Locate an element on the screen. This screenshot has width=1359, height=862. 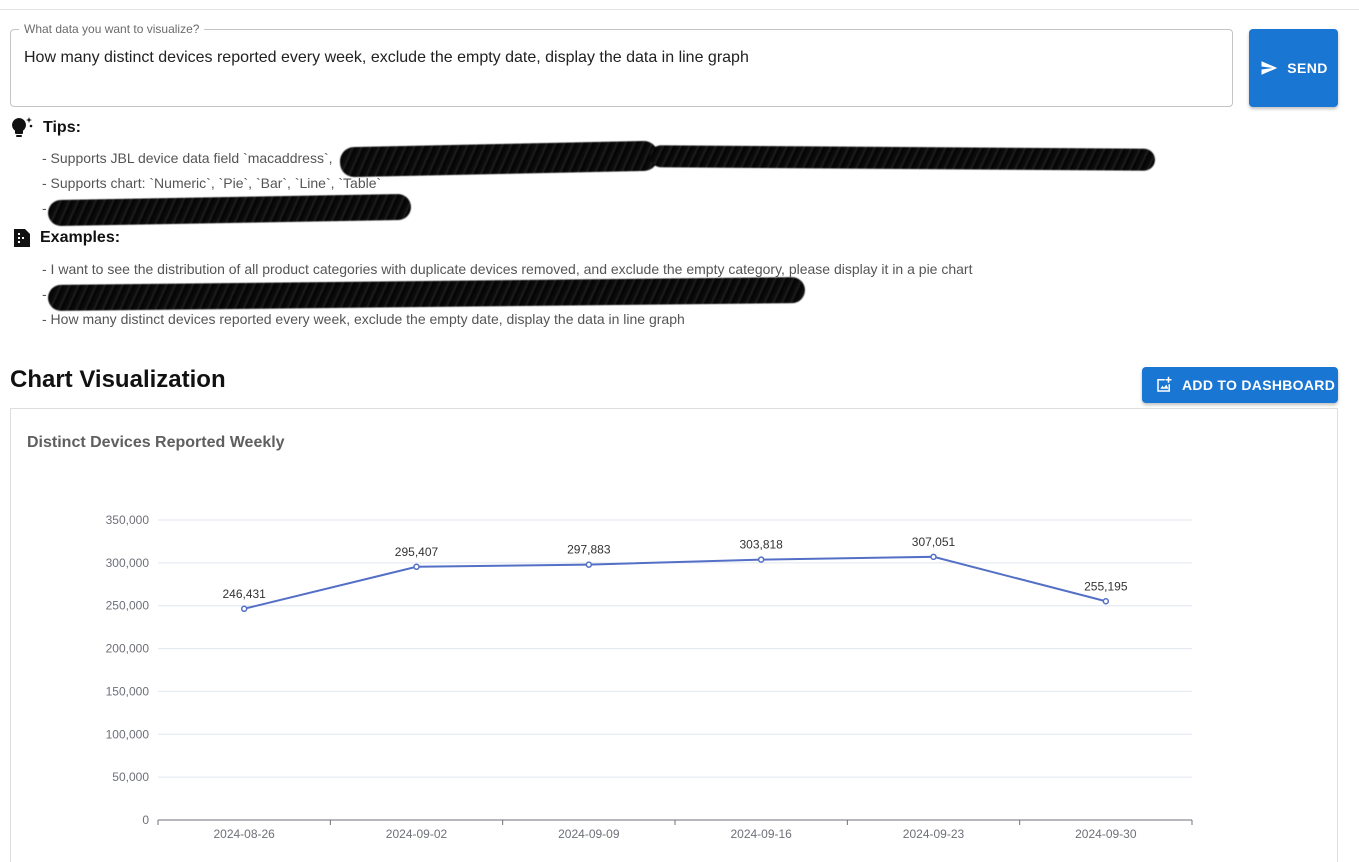
y-tick-label: 100,000 is located at coordinates (128, 734).